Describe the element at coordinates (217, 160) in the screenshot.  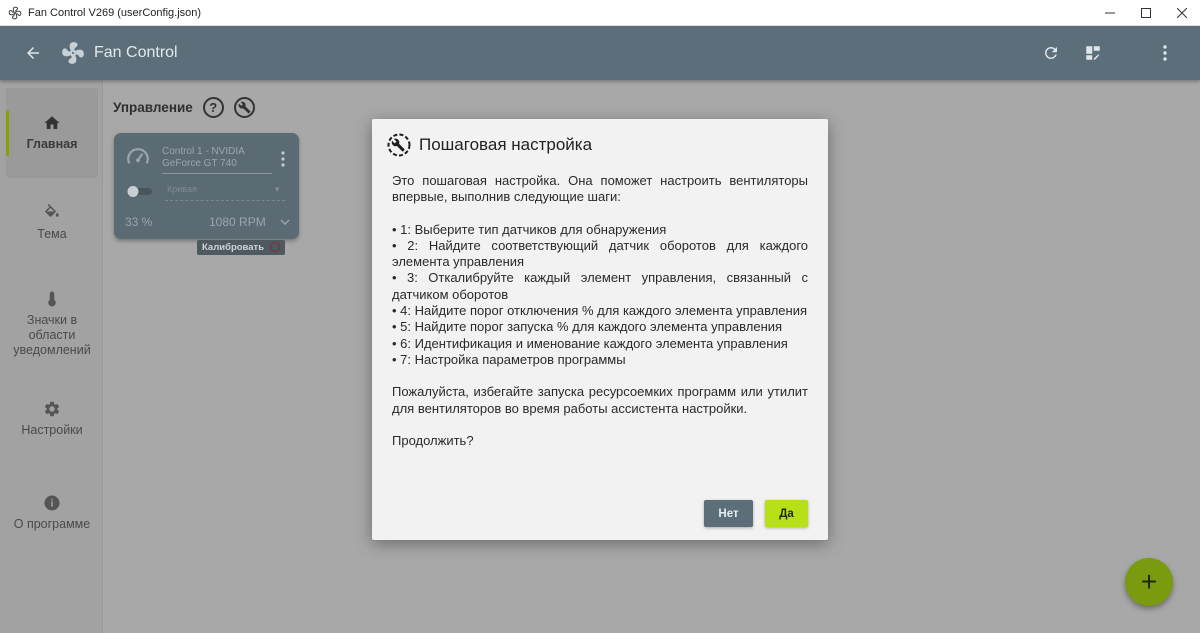
I see `control-name: Control 1 - NVIDIA GeForce GT 740` at that location.